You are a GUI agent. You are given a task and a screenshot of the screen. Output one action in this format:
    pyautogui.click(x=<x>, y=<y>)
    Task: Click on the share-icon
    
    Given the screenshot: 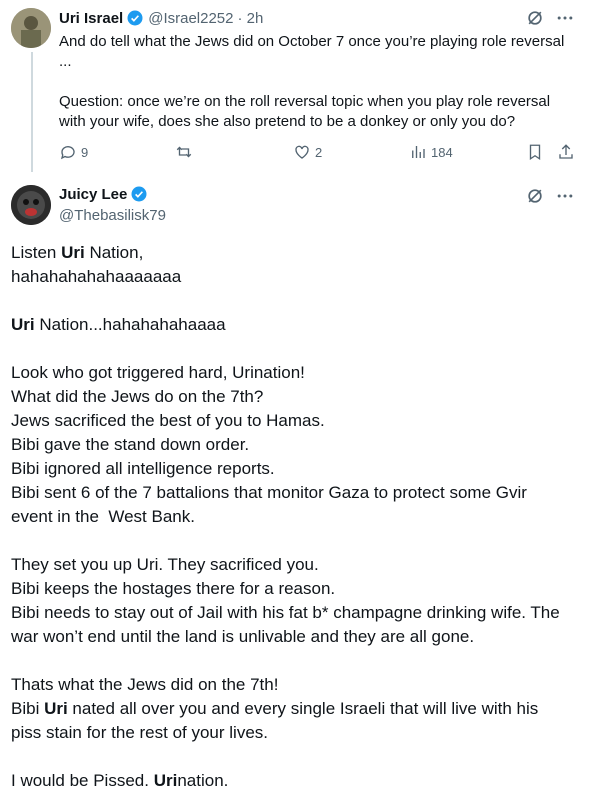 What is the action you would take?
    pyautogui.click(x=566, y=151)
    